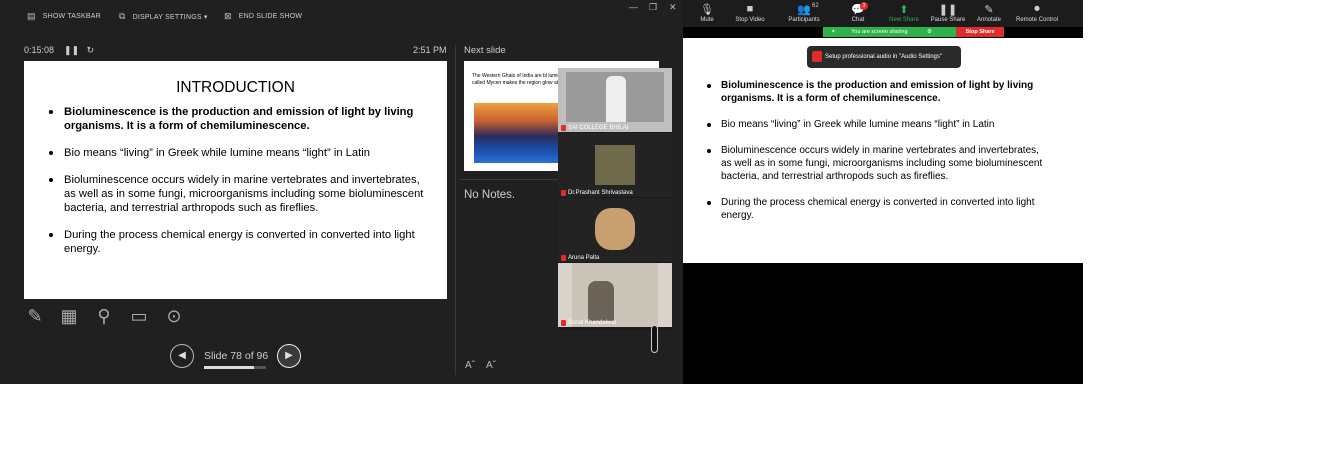 The height and width of the screenshot is (457, 1325). I want to click on participant-name: Sonal Khandelwal, so click(592, 323).